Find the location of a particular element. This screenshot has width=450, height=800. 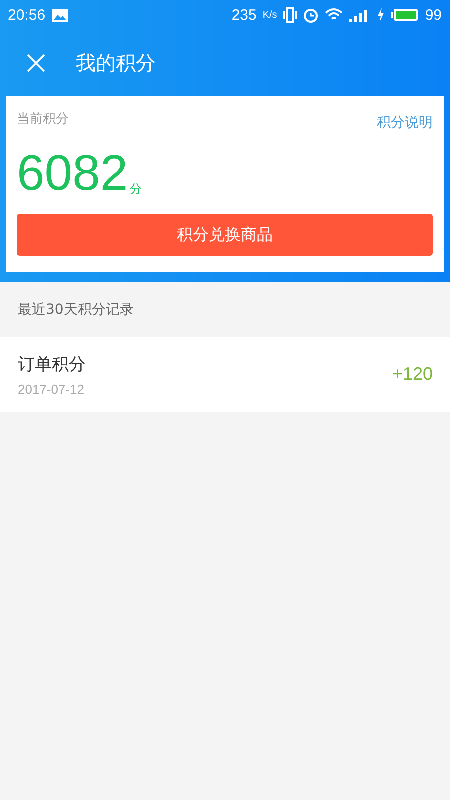

charging-icon is located at coordinates (381, 15).